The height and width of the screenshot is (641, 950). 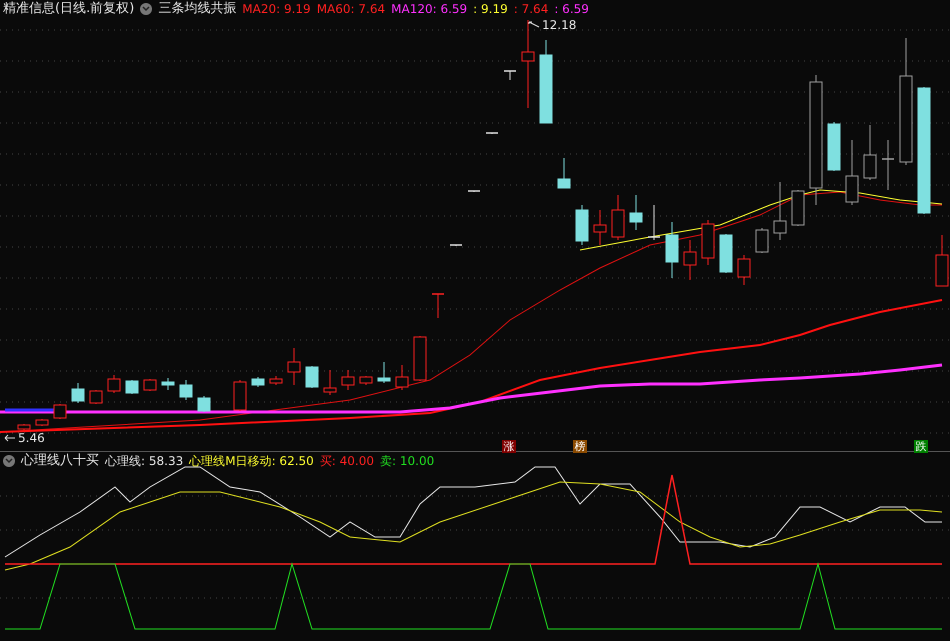 I want to click on chart-title: 精准信息(日线.前复权), so click(x=68, y=9).